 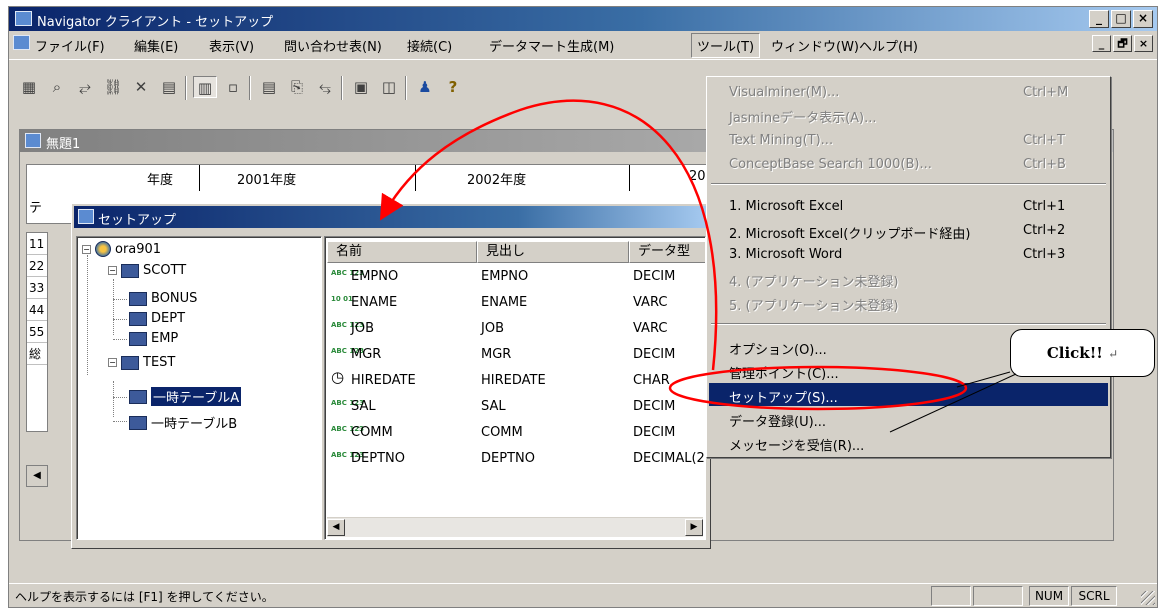 What do you see at coordinates (583, 19) in the screenshot?
I see `title-bar: Navigator クライアント - セットアップ _ □ ×` at bounding box center [583, 19].